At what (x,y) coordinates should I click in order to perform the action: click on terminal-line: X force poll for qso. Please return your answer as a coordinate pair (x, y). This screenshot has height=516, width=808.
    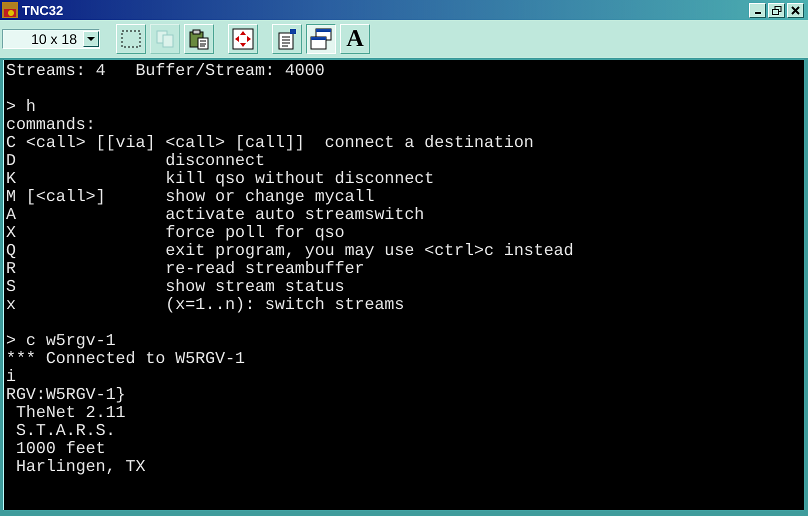
    Looking at the image, I should click on (175, 233).